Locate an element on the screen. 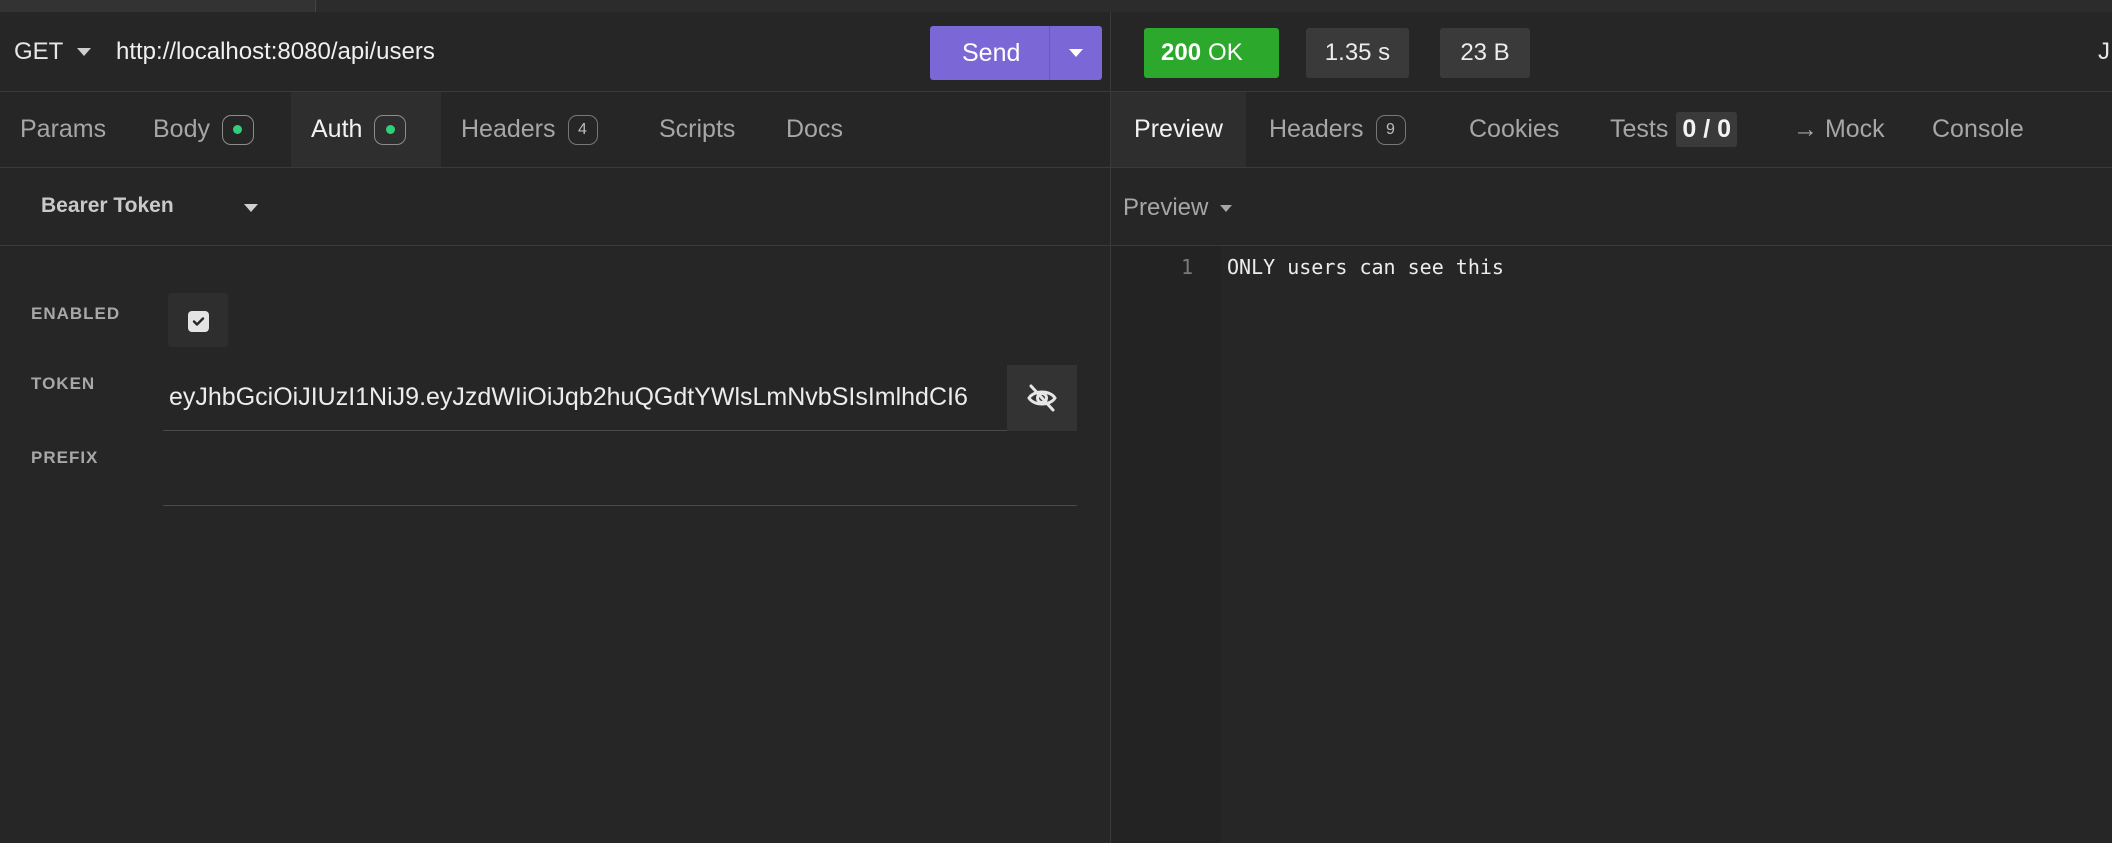 Image resolution: width=2112 pixels, height=843 pixels. eye-off-icon is located at coordinates (1042, 398).